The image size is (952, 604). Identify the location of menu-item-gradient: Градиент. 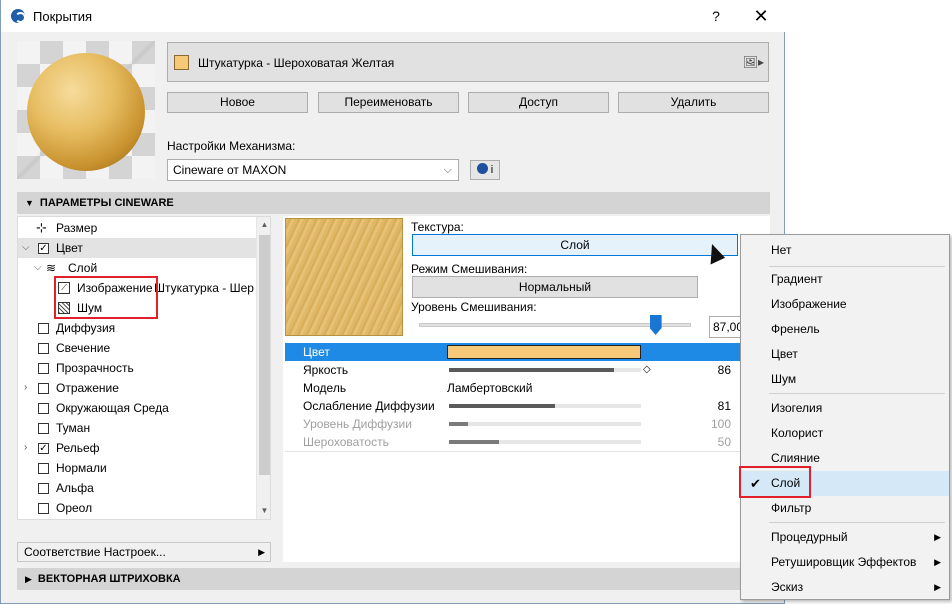
(845, 279).